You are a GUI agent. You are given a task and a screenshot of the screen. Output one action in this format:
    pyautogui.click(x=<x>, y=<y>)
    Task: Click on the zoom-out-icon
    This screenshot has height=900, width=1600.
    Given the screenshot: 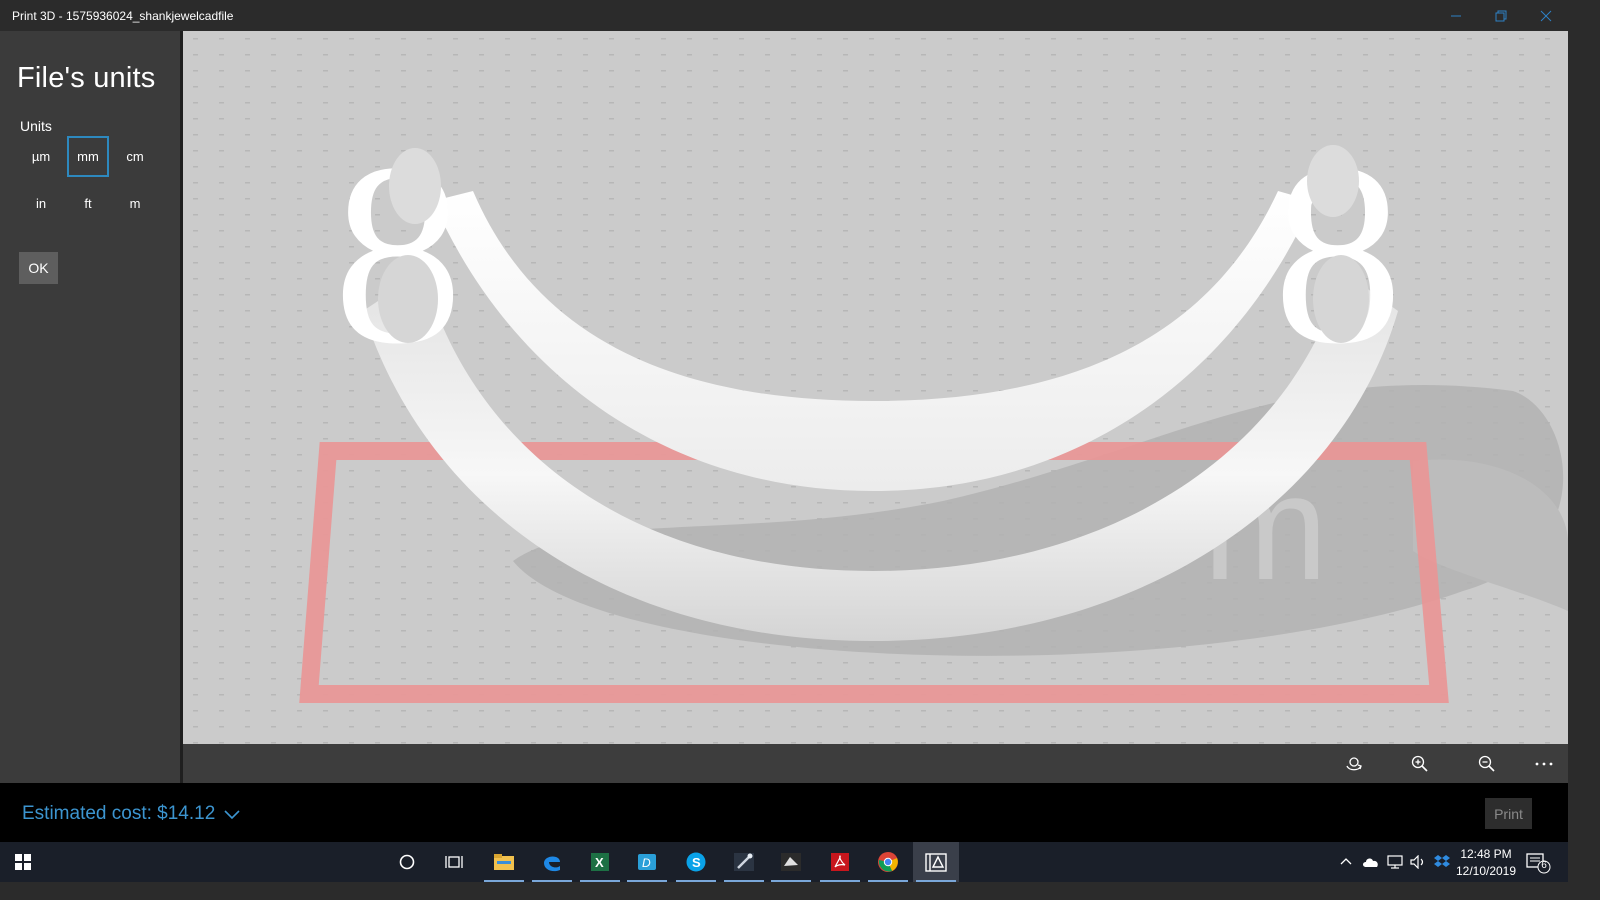 What is the action you would take?
    pyautogui.click(x=1486, y=763)
    